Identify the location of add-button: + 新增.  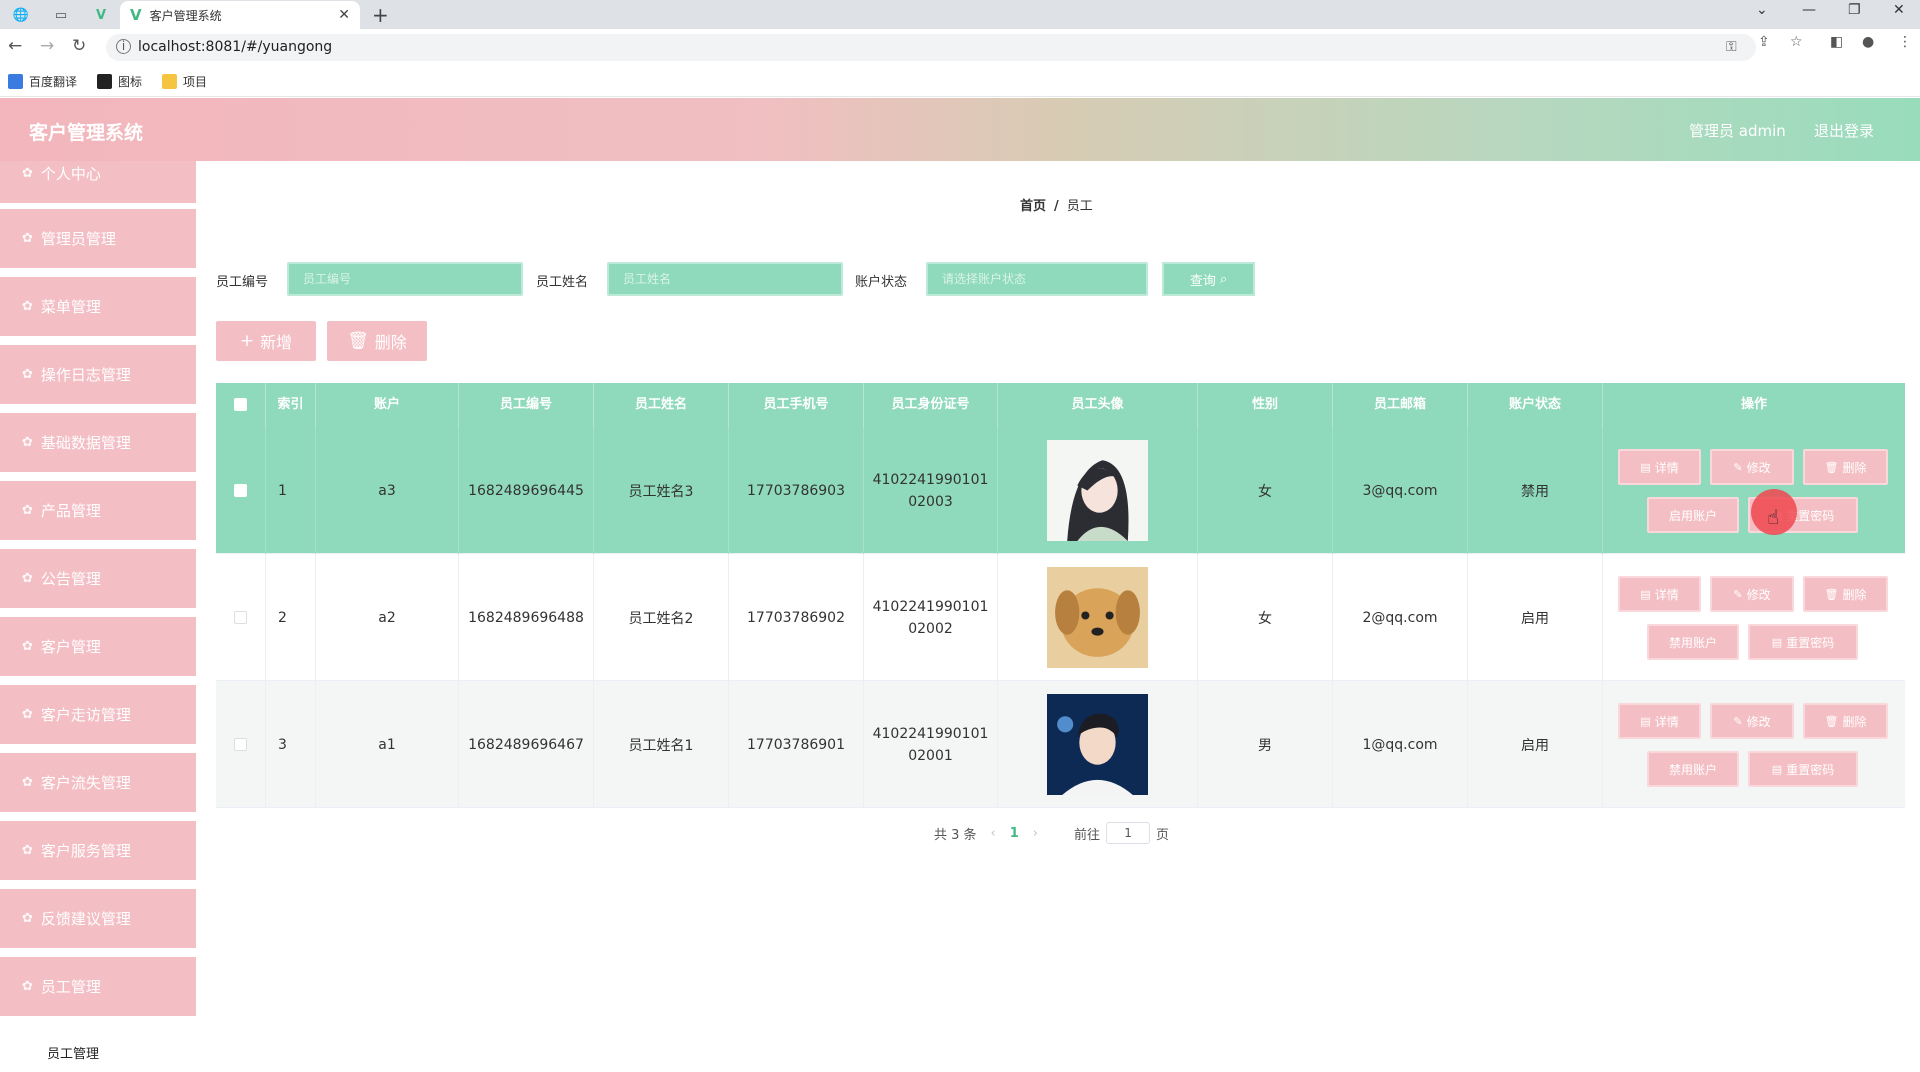
(266, 341).